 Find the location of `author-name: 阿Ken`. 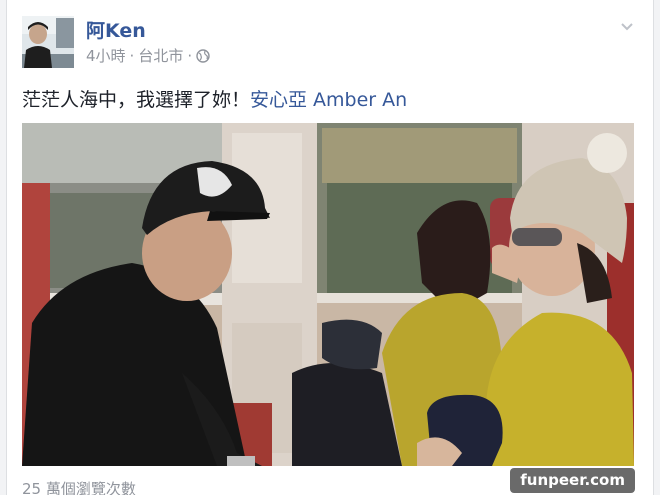

author-name: 阿Ken is located at coordinates (116, 29).